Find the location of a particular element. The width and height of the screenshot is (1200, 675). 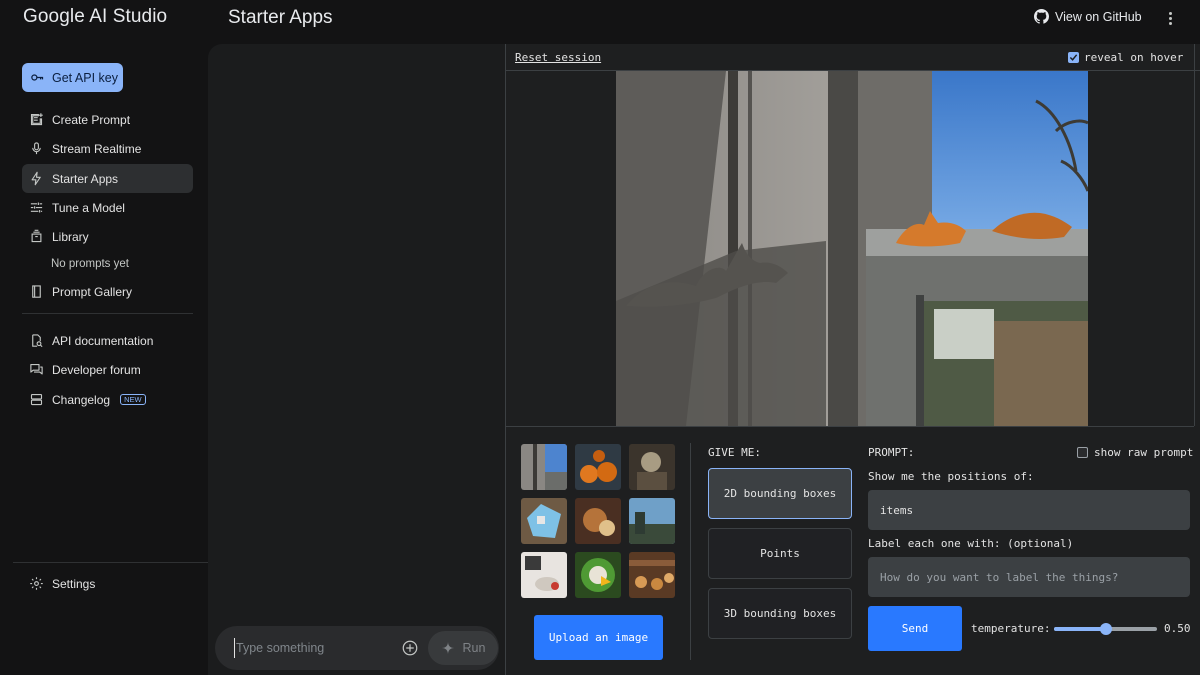

tune-icon is located at coordinates (36, 207).